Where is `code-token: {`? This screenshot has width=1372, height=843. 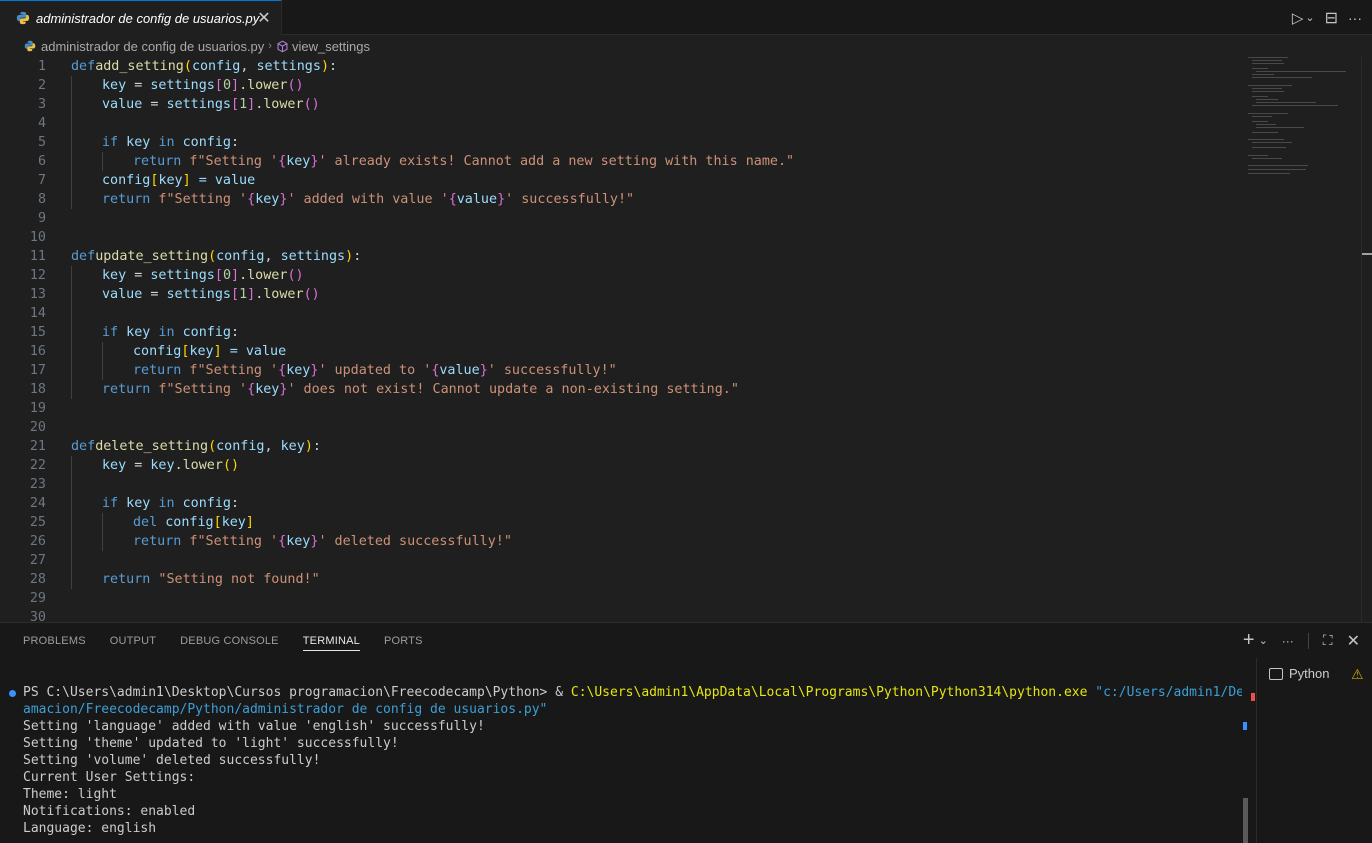 code-token: { is located at coordinates (282, 370).